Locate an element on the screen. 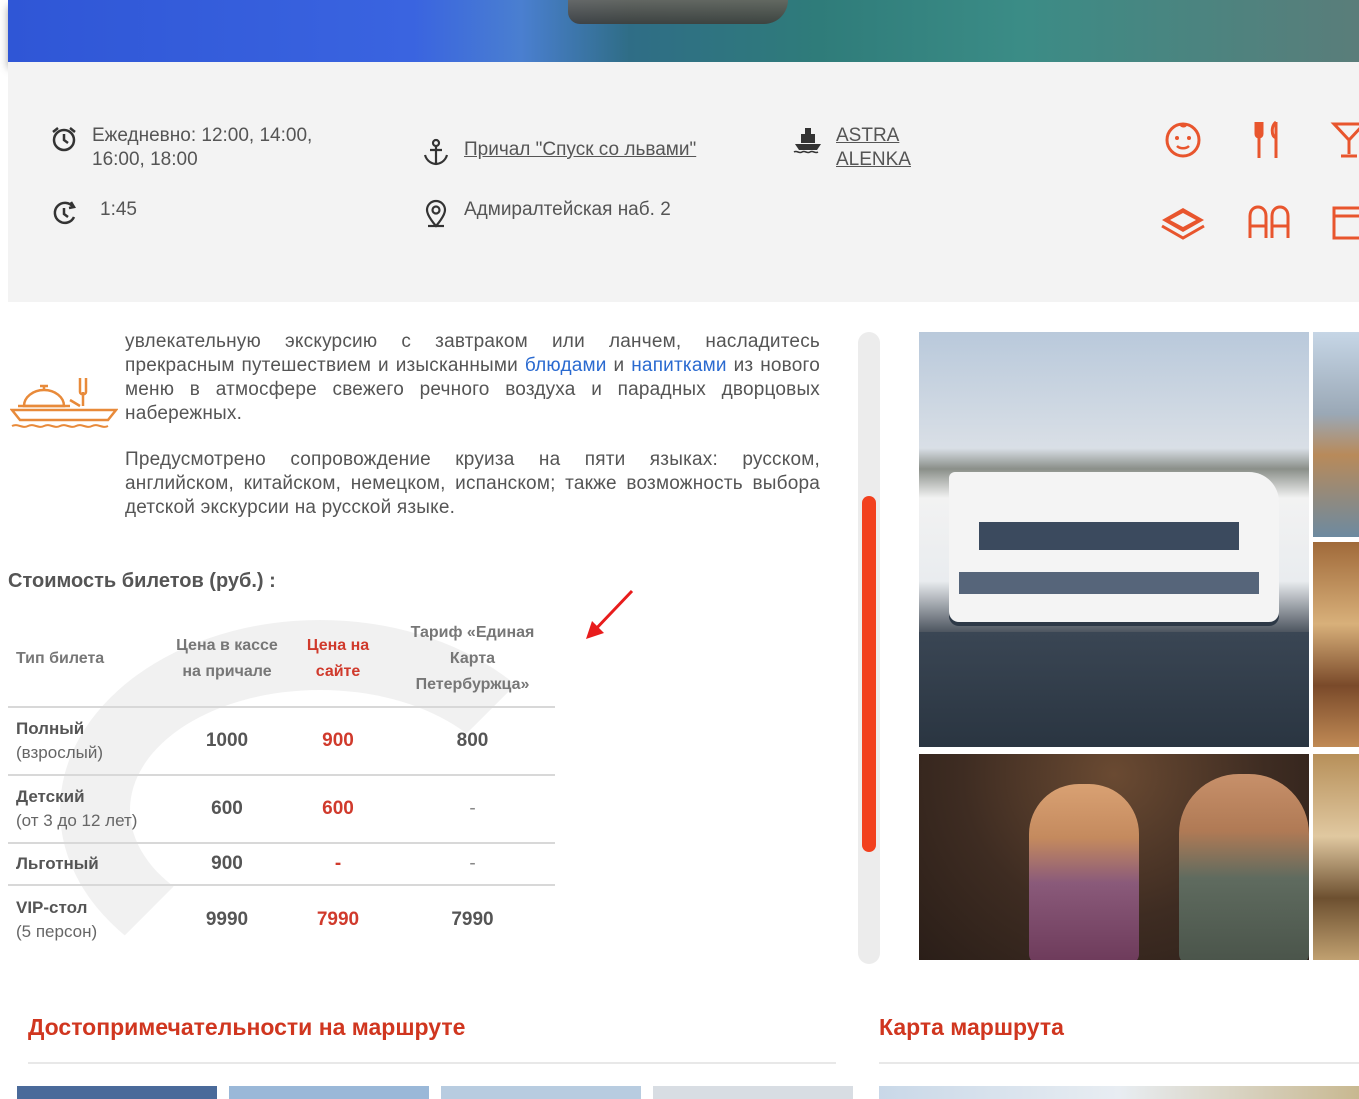 The image size is (1359, 1099). table-row: VIP-стол (5 персон) 9990 7990 7990 is located at coordinates (281, 918).